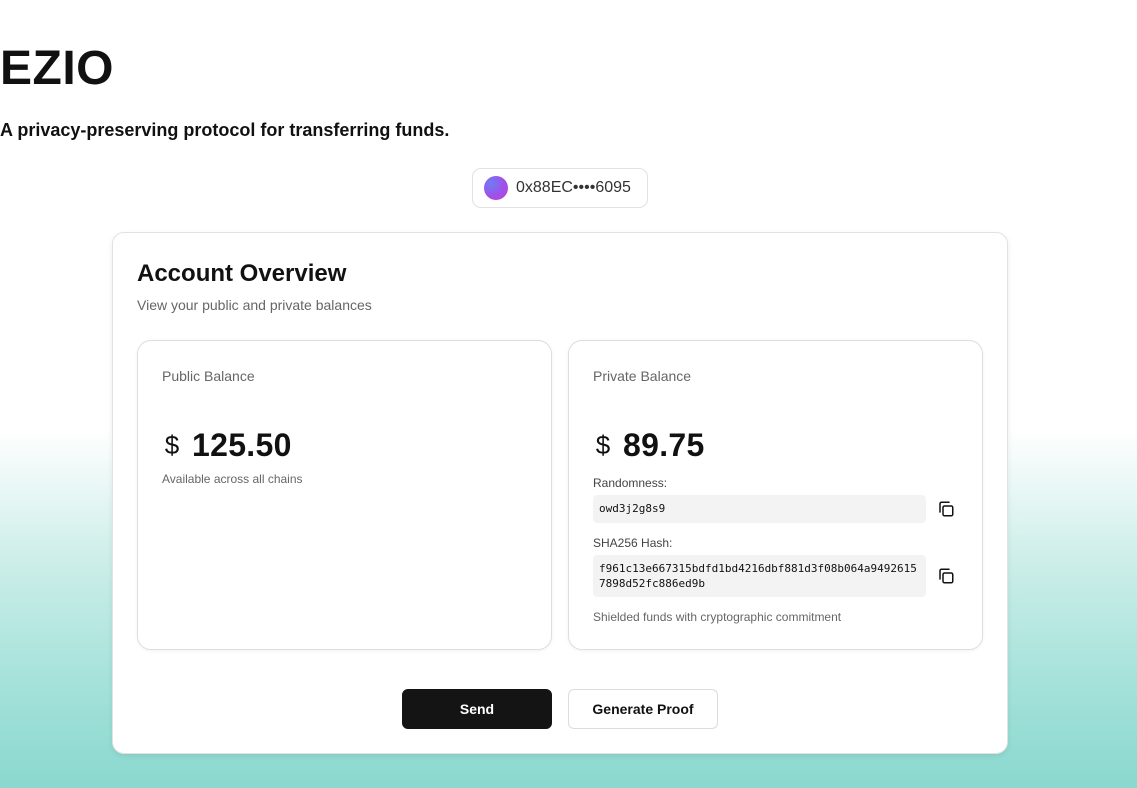 The width and height of the screenshot is (1137, 788). Describe the element at coordinates (759, 509) in the screenshot. I see `randomness-field: owd3j2g8s9` at that location.